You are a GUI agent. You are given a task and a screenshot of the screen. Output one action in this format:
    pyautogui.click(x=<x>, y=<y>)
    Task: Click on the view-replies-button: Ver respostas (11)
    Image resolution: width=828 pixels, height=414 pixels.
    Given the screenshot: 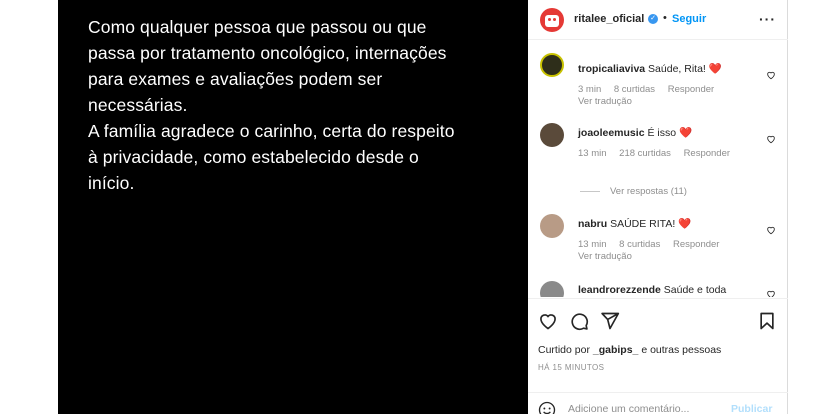 What is the action you would take?
    pyautogui.click(x=633, y=191)
    